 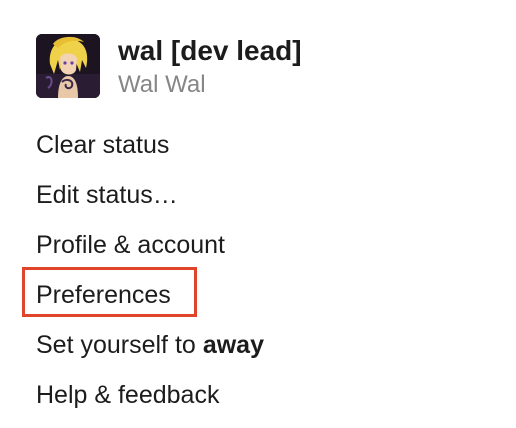 I want to click on profile-header: wal [dev lead] Wal Wal, so click(x=169, y=66).